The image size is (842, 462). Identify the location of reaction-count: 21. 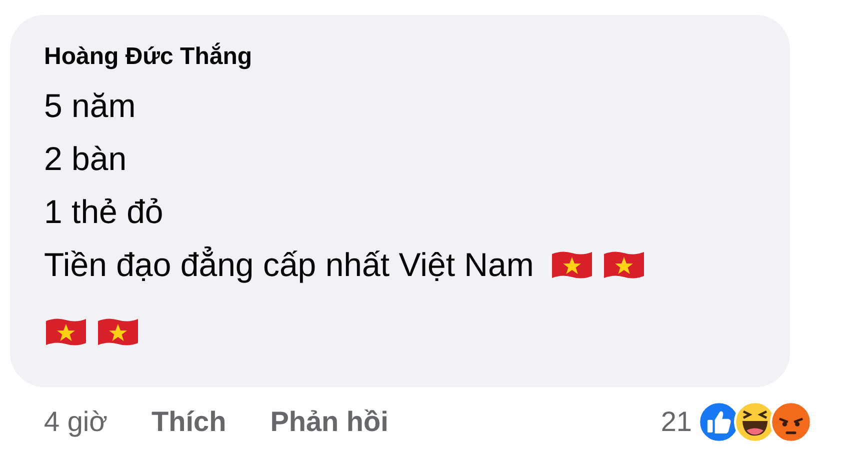
(676, 422).